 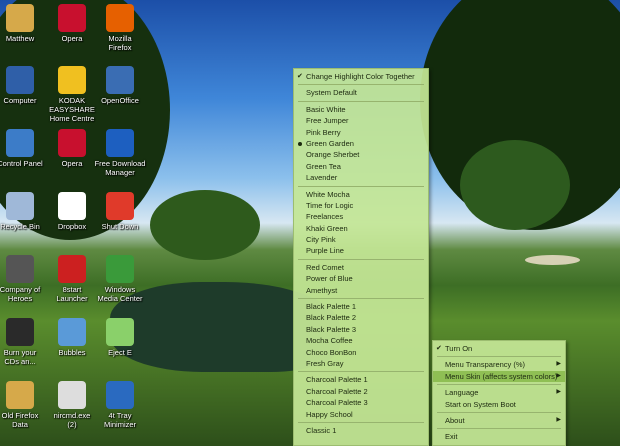 I want to click on skin-group-6: Classic 1, so click(x=361, y=430).